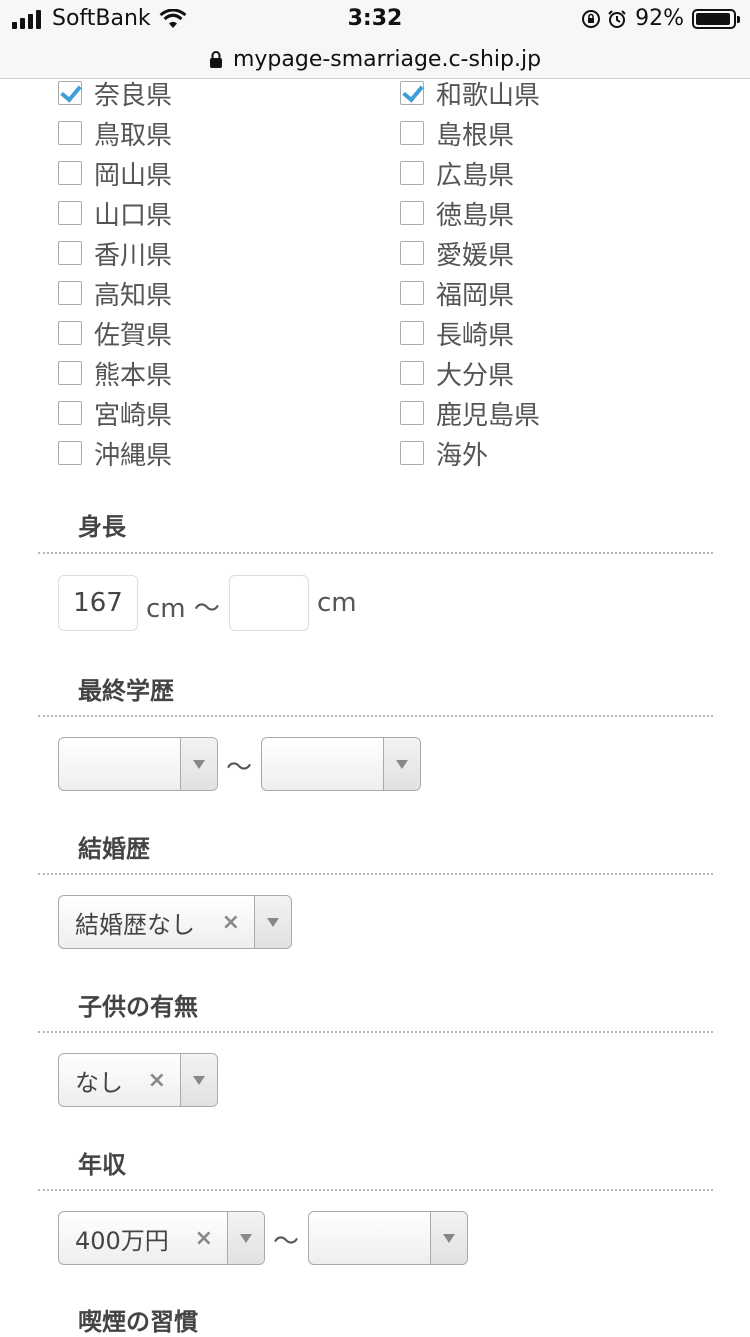 The image size is (750, 1337). I want to click on pref-item: 高知県, so click(115, 293).